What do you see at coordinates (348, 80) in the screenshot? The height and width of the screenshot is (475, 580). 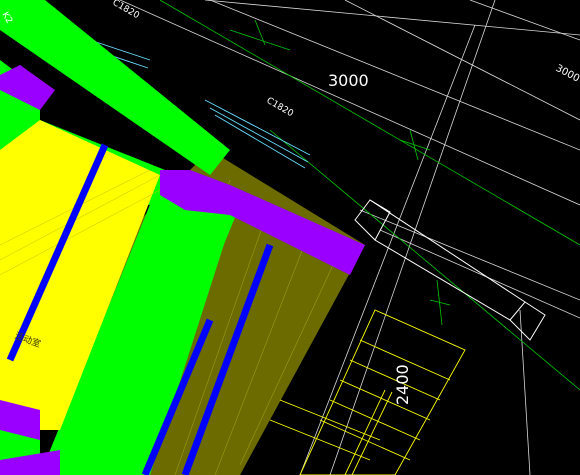 I see `dimension-3000-top: 3000` at bounding box center [348, 80].